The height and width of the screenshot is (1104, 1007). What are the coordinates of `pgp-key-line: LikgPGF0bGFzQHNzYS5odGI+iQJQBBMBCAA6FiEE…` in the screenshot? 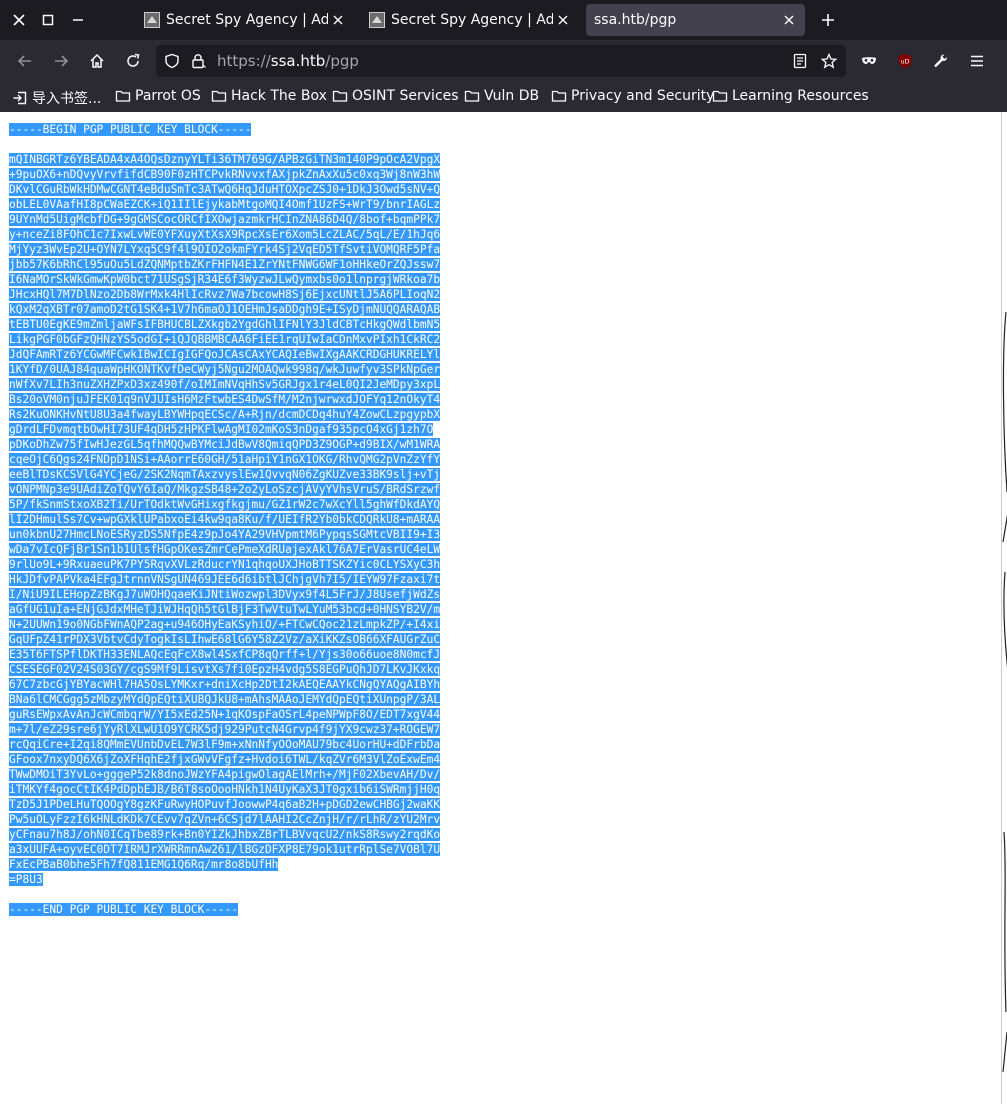 It's located at (225, 339).